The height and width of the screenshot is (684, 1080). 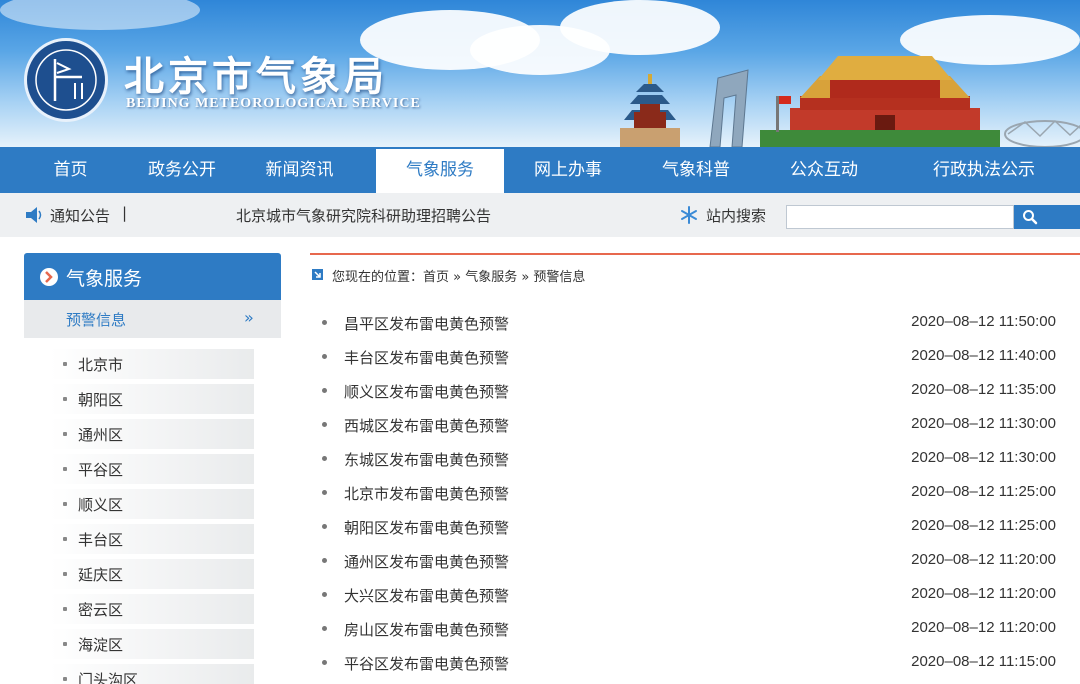 What do you see at coordinates (459, 277) in the screenshot?
I see `breadcrumb: 您现在的位置：首页 » 气象服务 » 预警信息` at bounding box center [459, 277].